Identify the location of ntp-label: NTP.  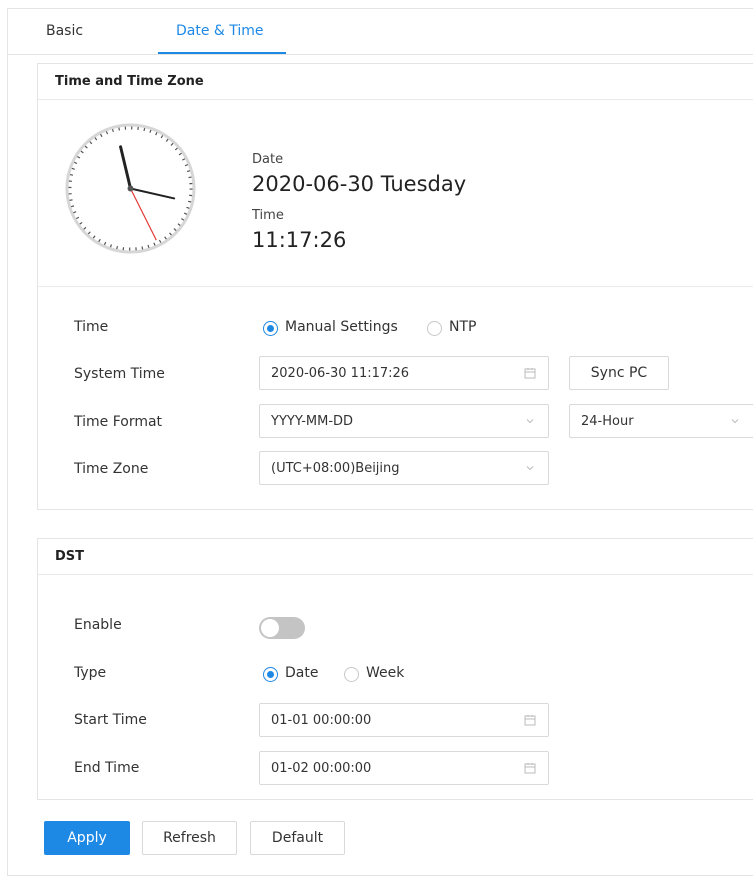
(462, 327).